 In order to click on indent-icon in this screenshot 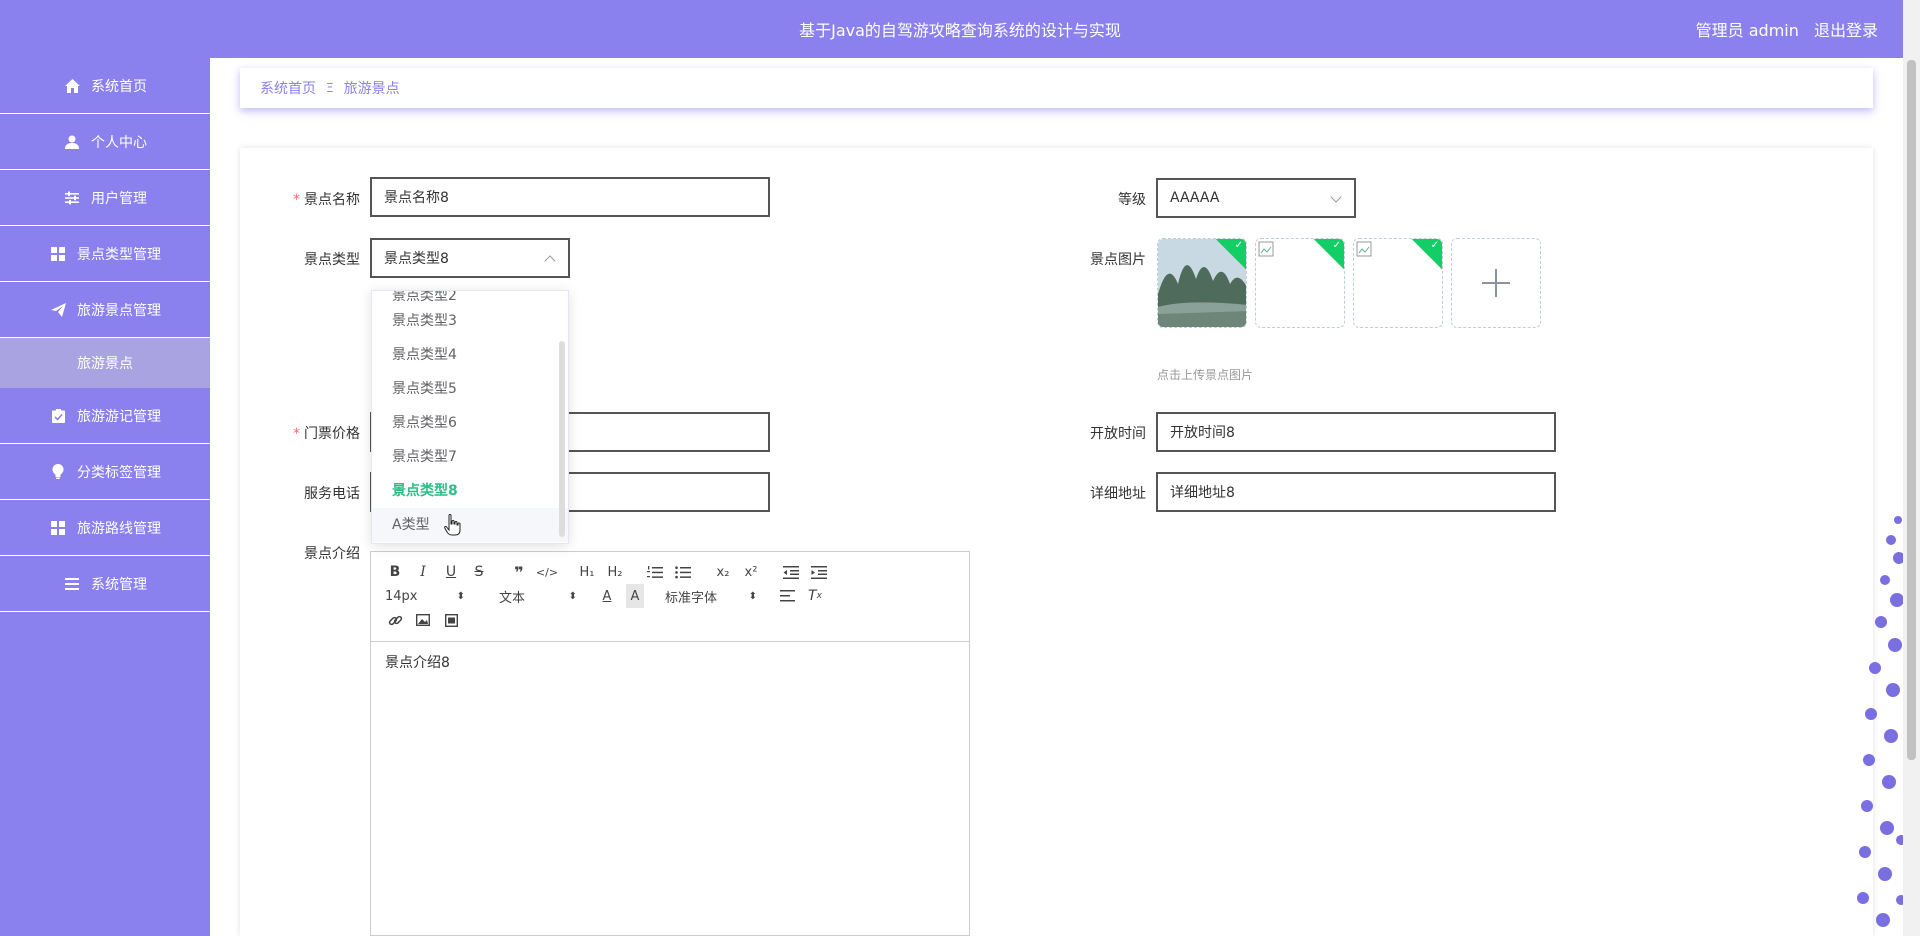, I will do `click(819, 572)`.